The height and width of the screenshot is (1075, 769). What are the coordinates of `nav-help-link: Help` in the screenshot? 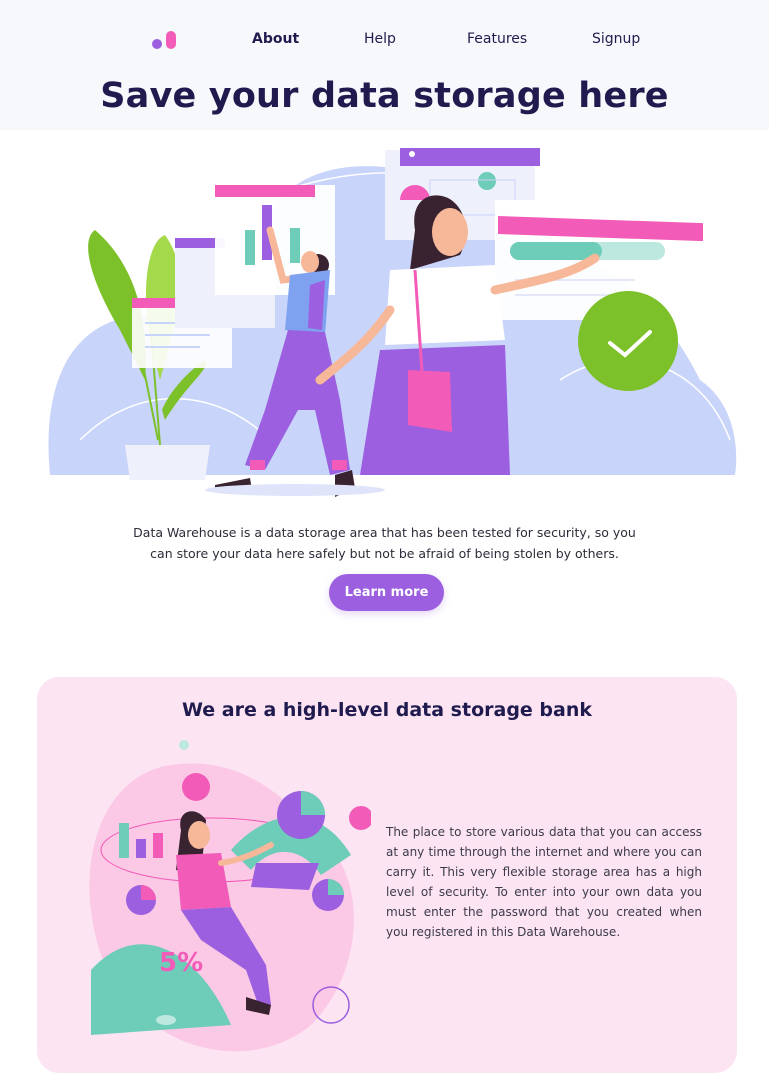 It's located at (380, 39).